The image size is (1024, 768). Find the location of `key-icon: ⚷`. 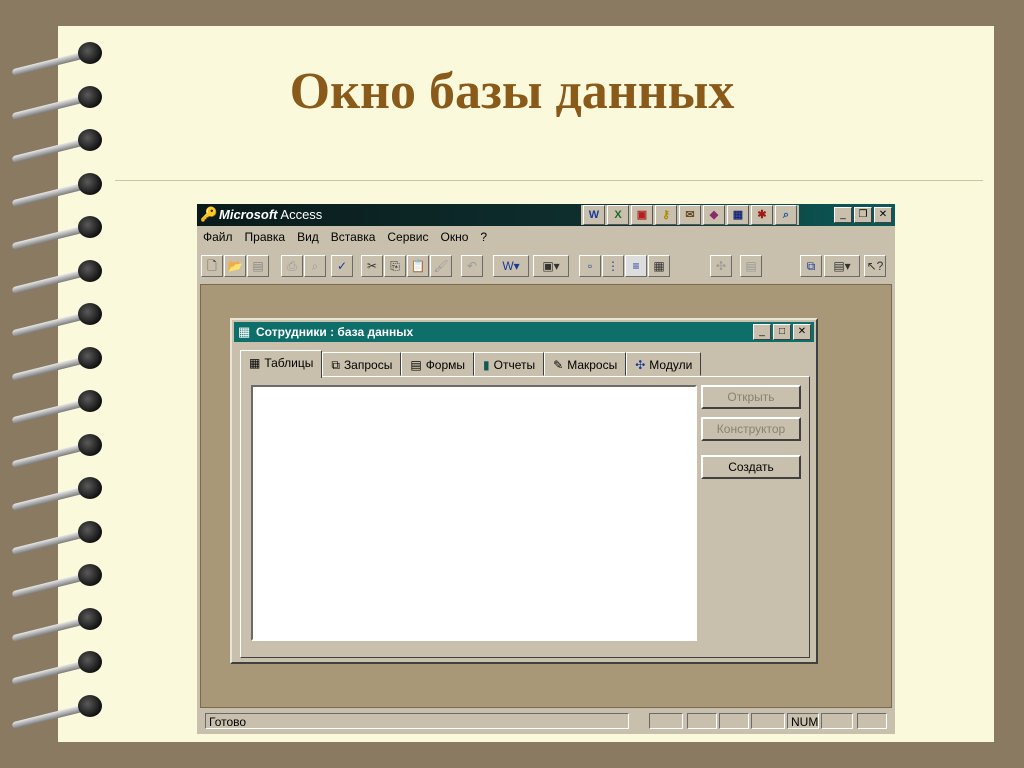

key-icon: ⚷ is located at coordinates (666, 215).